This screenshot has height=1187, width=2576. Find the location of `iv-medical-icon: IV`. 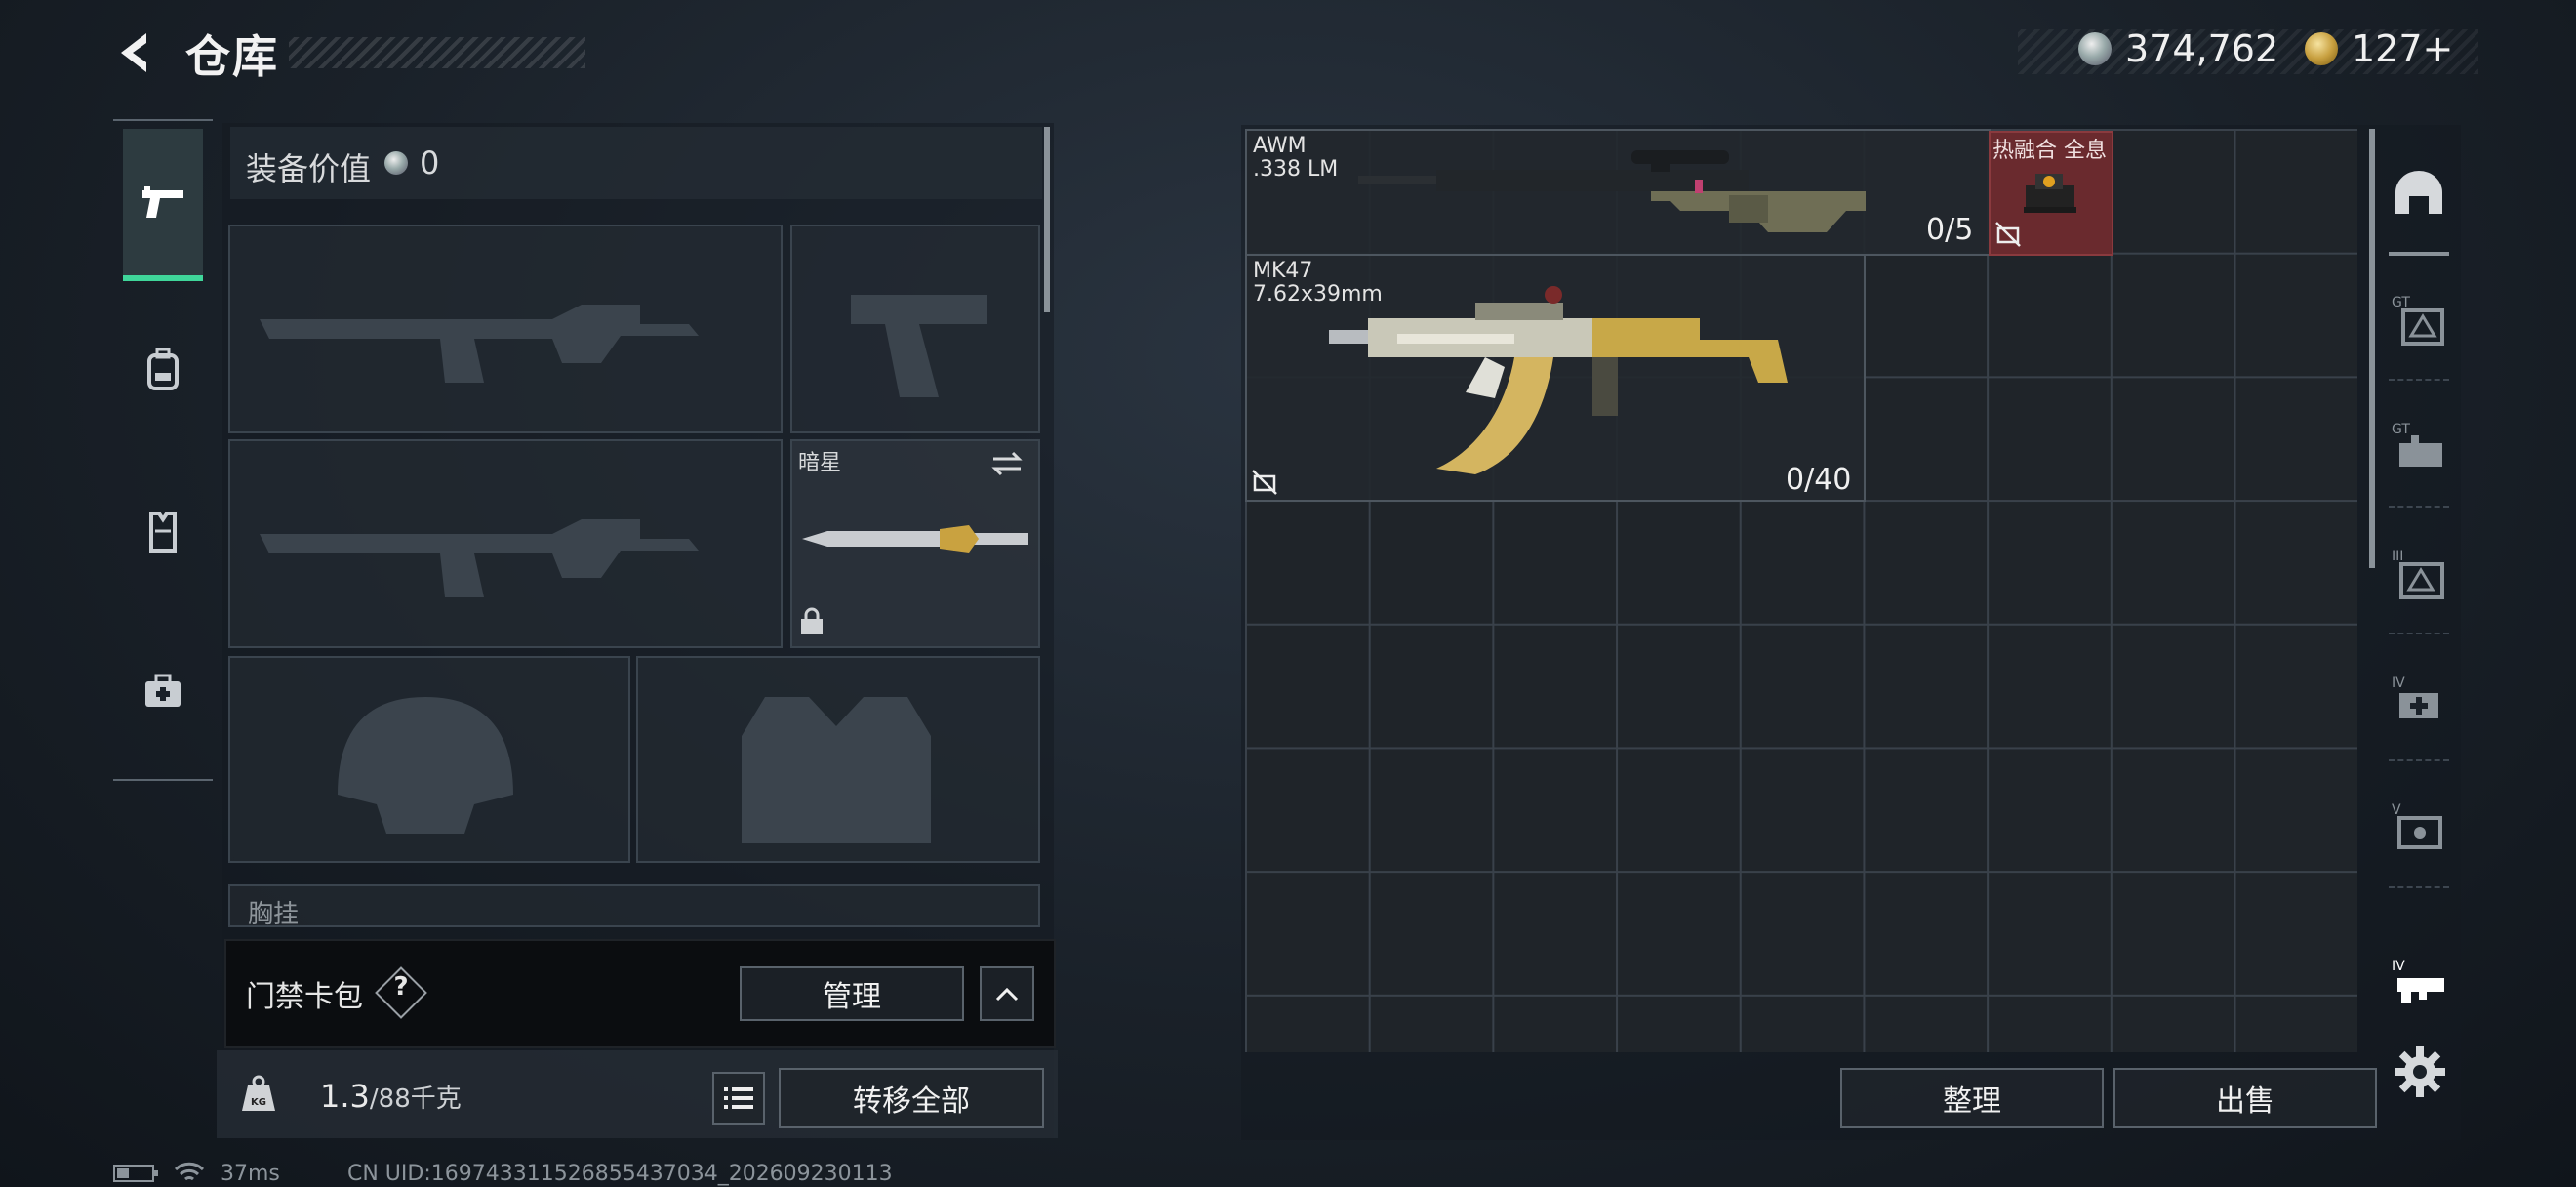

iv-medical-icon: IV is located at coordinates (2415, 696).